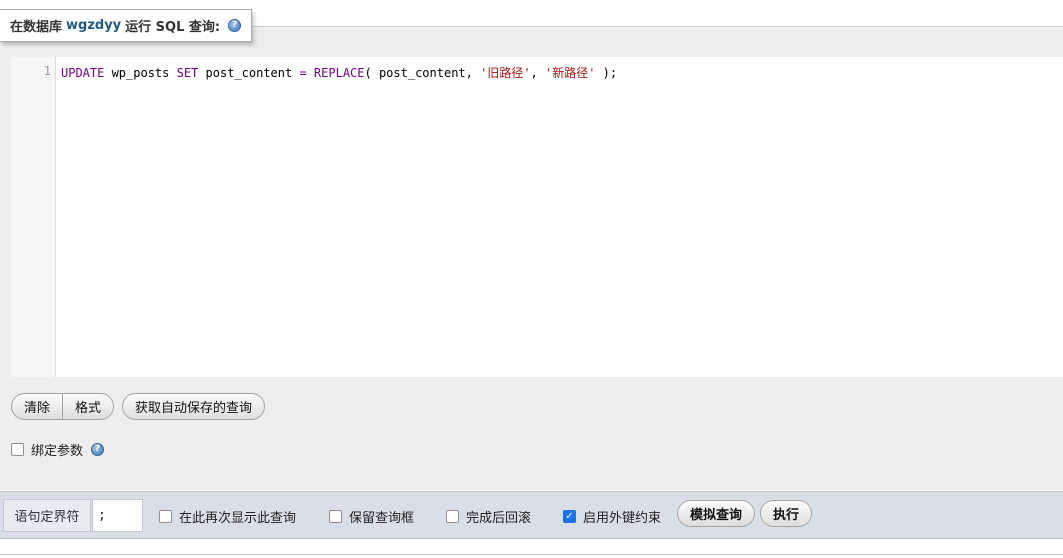  What do you see at coordinates (570, 73) in the screenshot?
I see `sql-string: '新路径'` at bounding box center [570, 73].